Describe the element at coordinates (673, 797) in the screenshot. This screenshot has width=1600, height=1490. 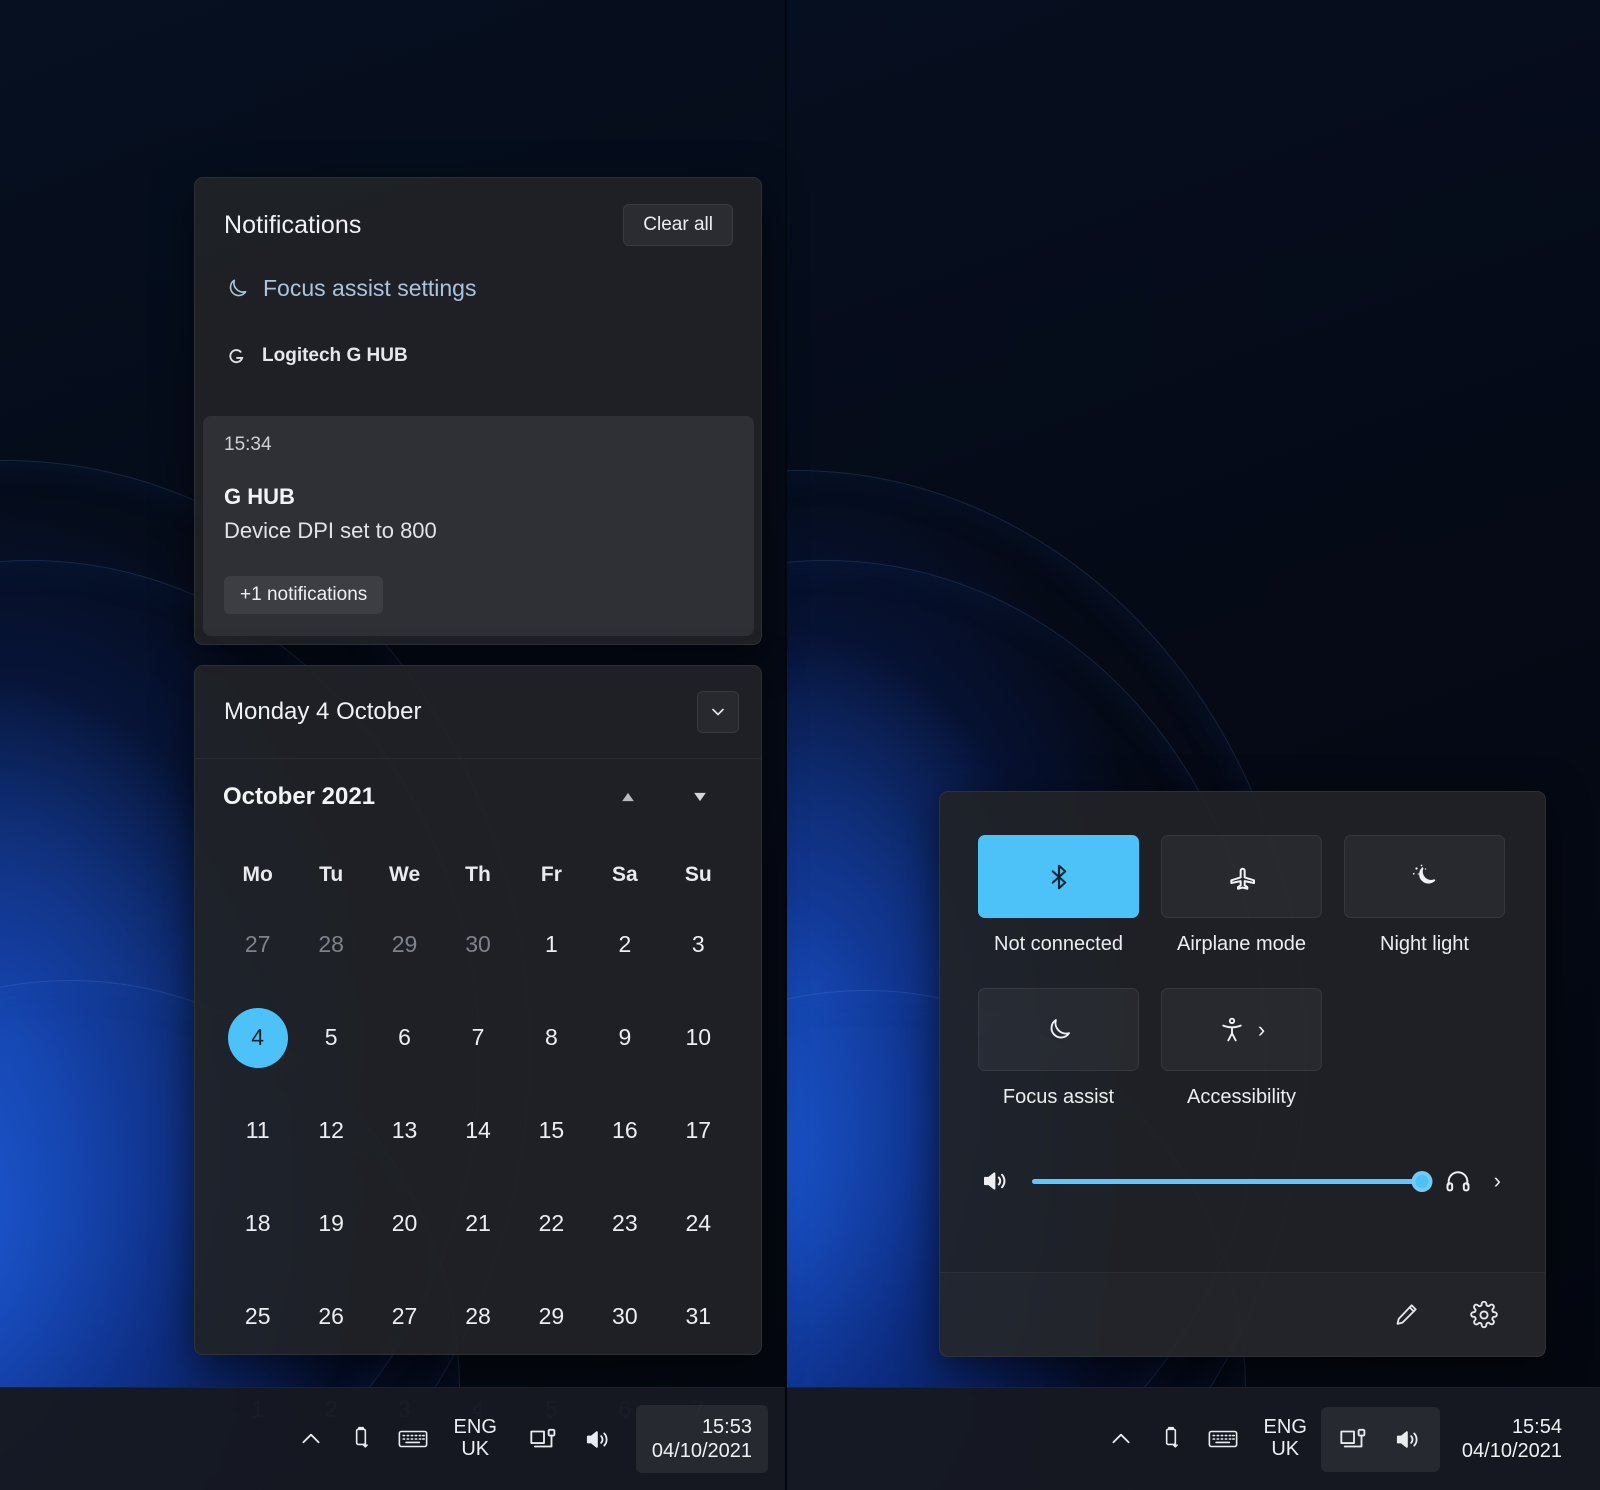
I see `calendar-nav-group` at that location.